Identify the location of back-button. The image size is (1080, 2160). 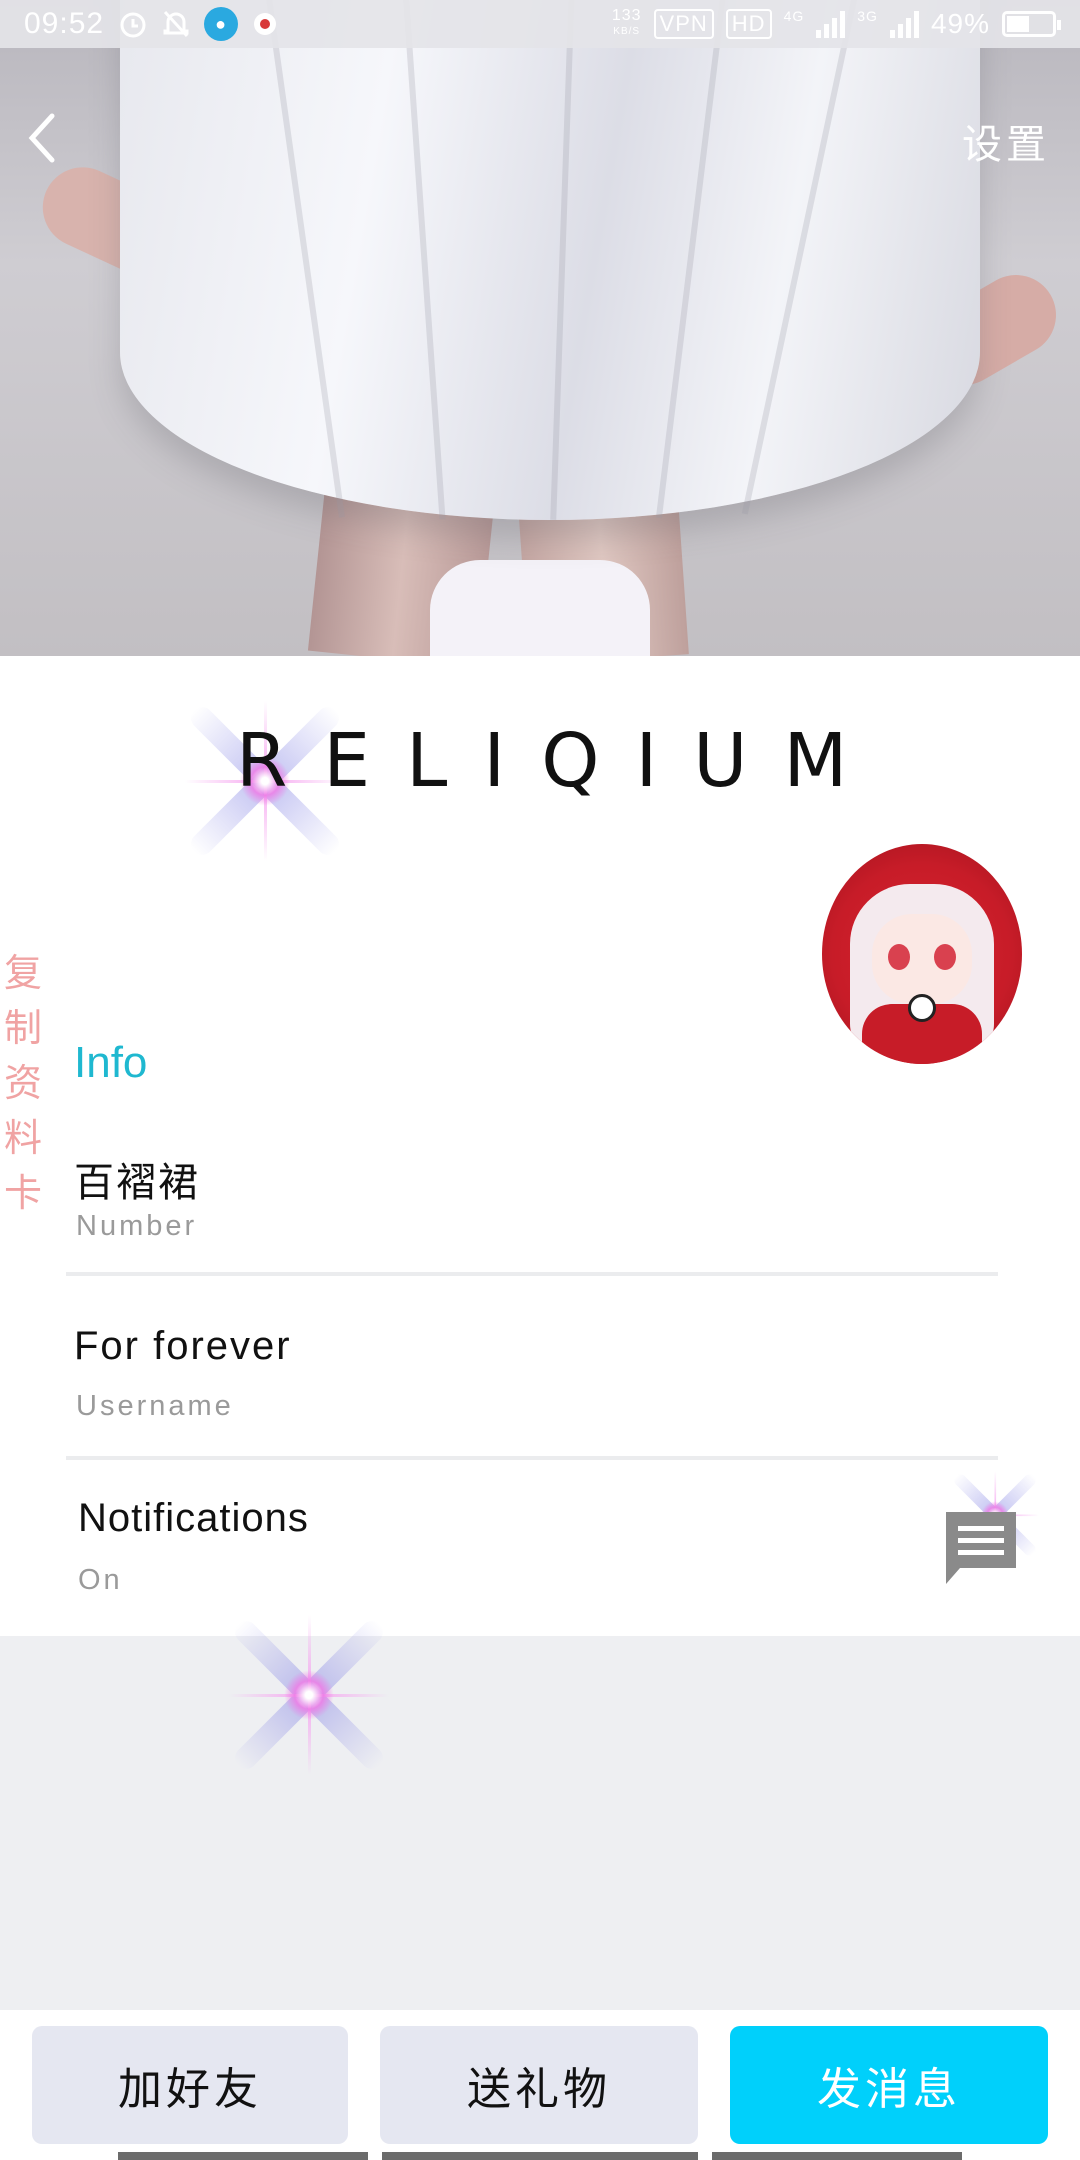
(47, 138).